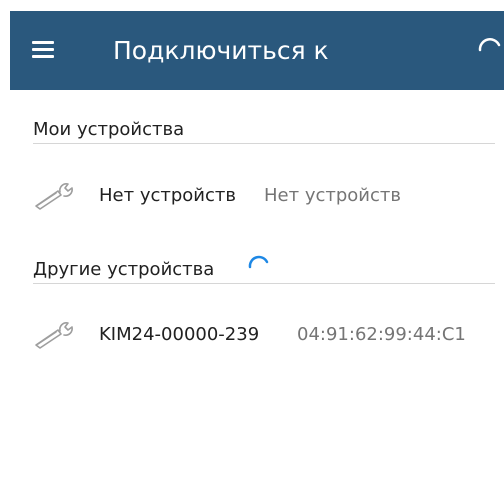 The width and height of the screenshot is (504, 497). Describe the element at coordinates (124, 269) in the screenshot. I see `section-header-other-devices: Другие устройства` at that location.